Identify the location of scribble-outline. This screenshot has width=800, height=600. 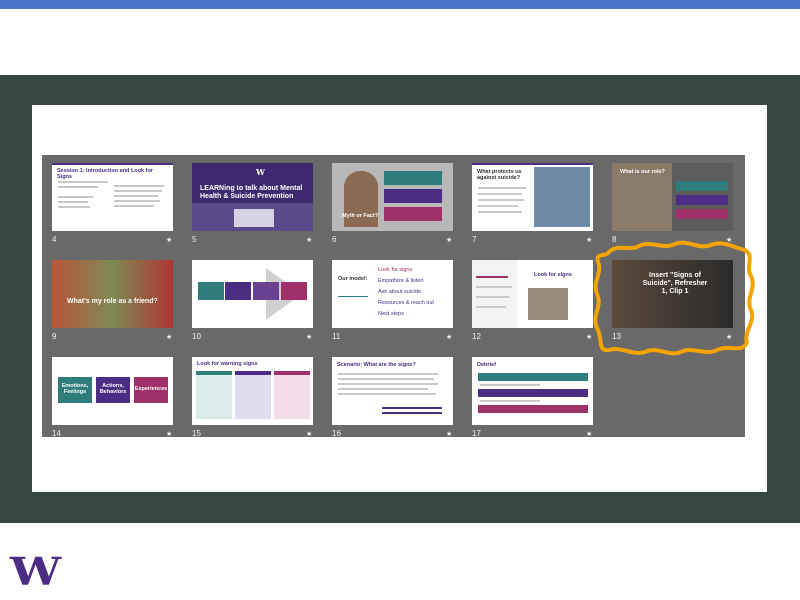
(674, 298).